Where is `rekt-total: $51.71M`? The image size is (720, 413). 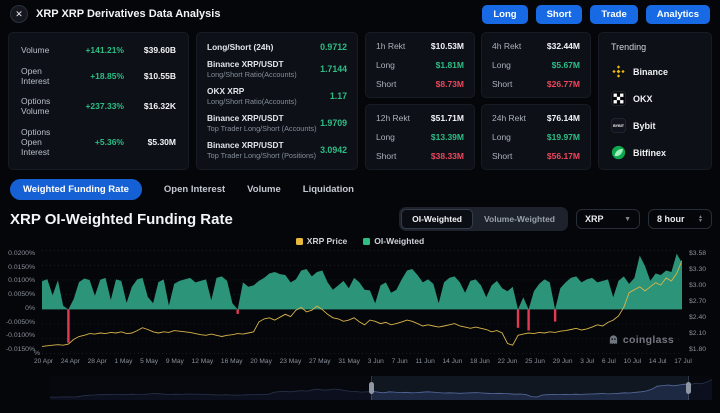
rekt-total: $51.71M is located at coordinates (447, 118).